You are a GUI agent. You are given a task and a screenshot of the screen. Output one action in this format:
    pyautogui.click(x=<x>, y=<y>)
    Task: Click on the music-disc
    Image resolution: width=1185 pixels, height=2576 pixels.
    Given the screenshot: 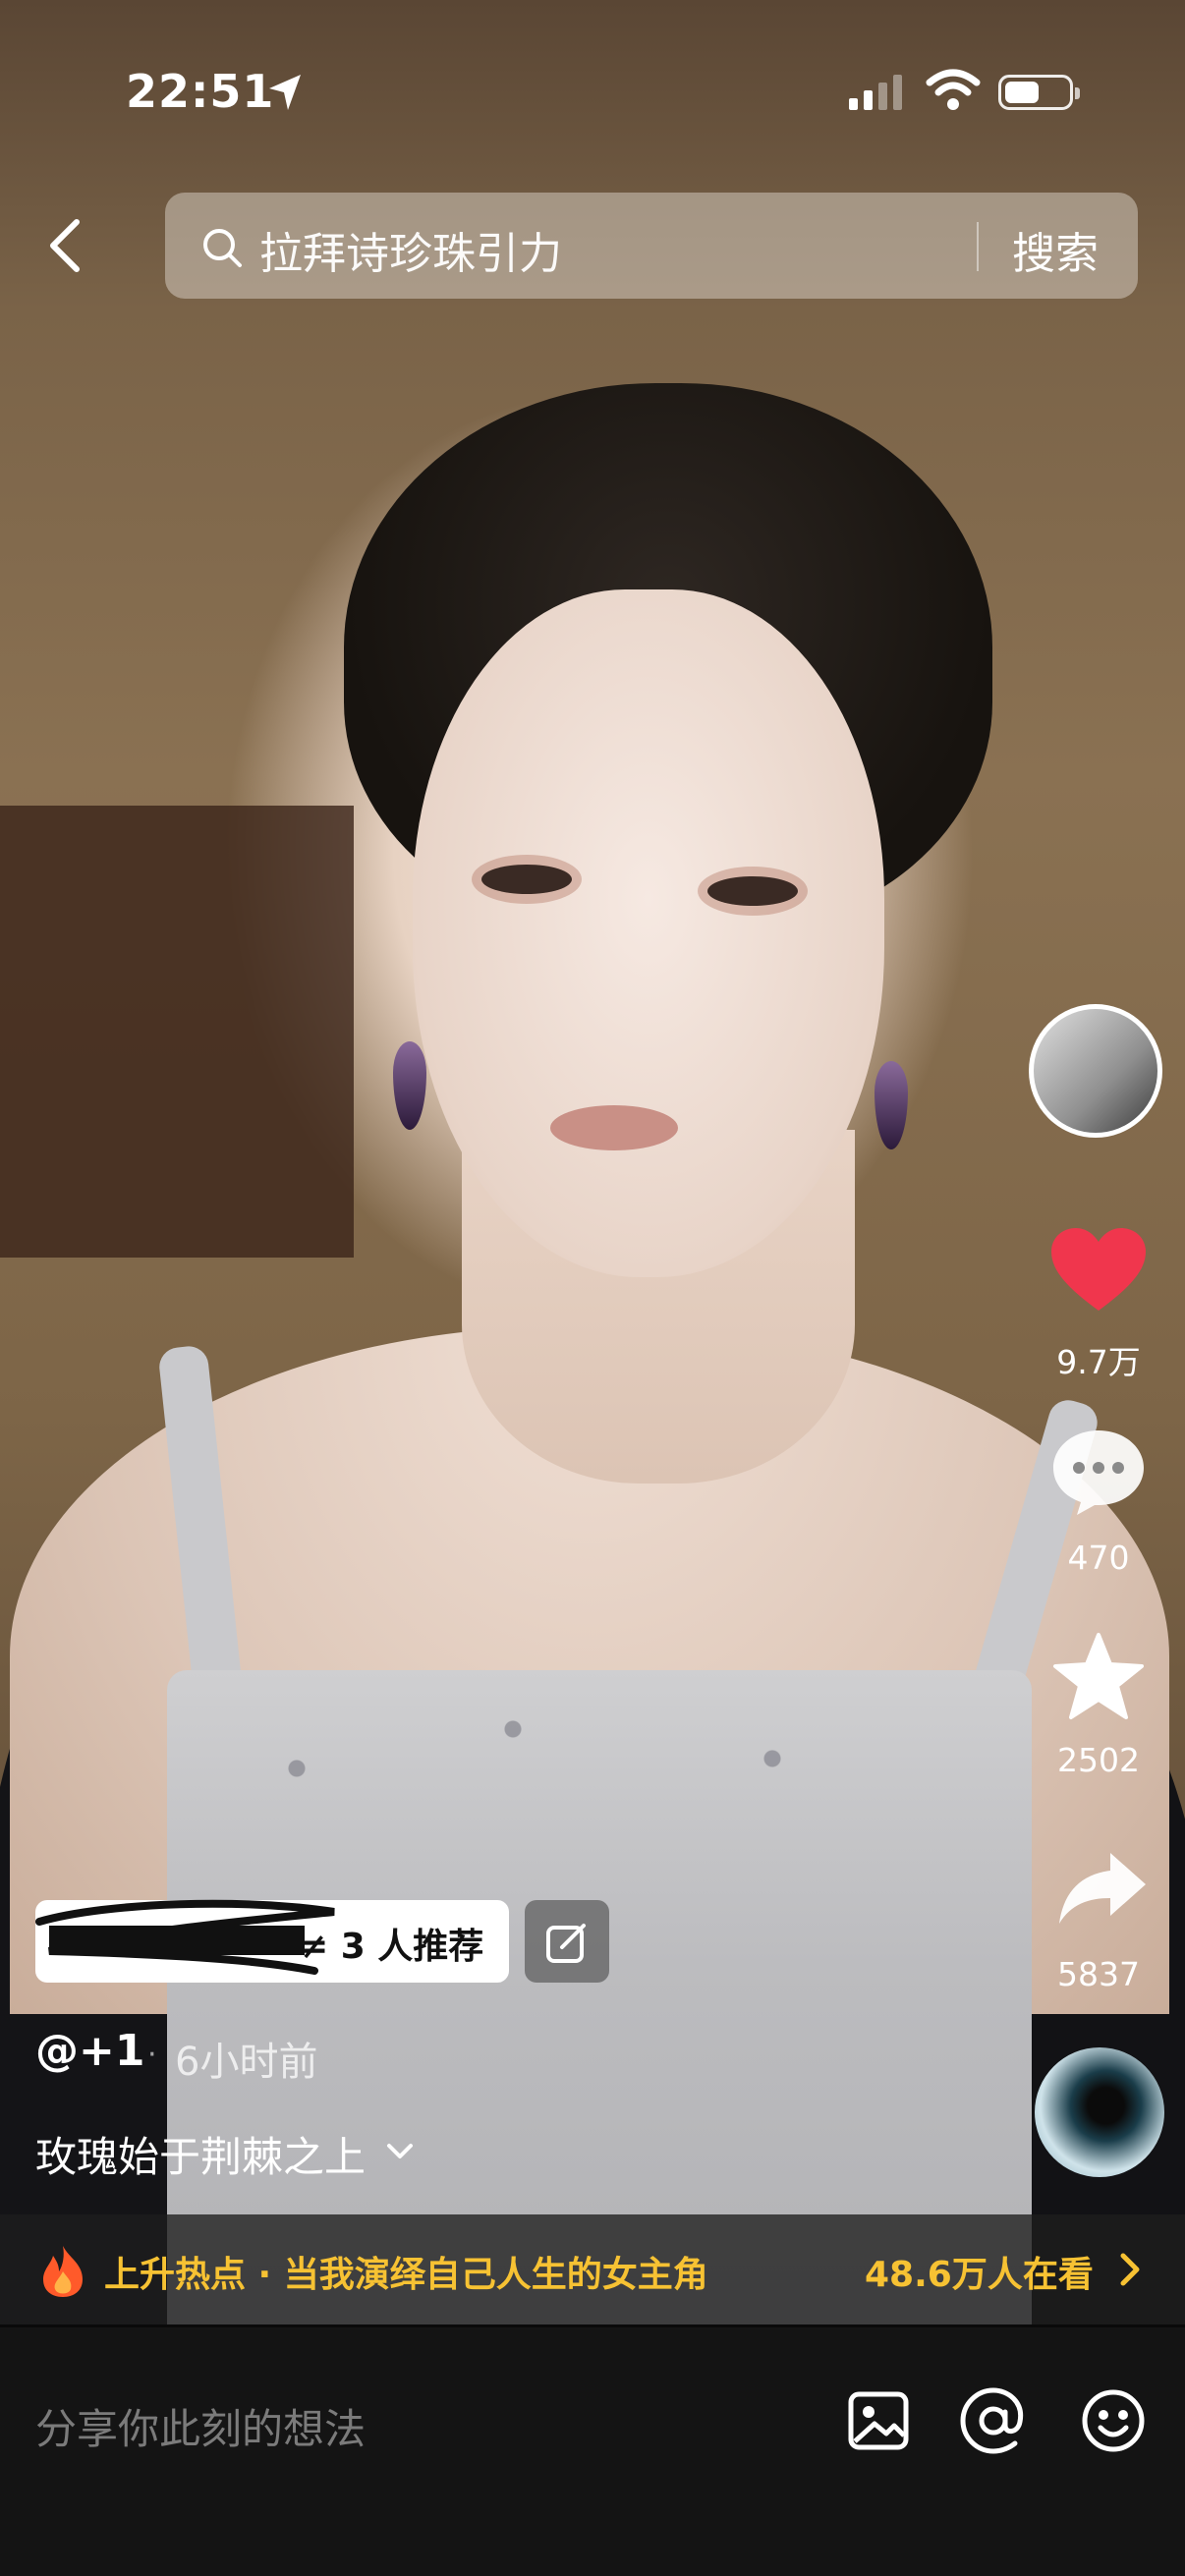 What is the action you would take?
    pyautogui.click(x=1100, y=2112)
    